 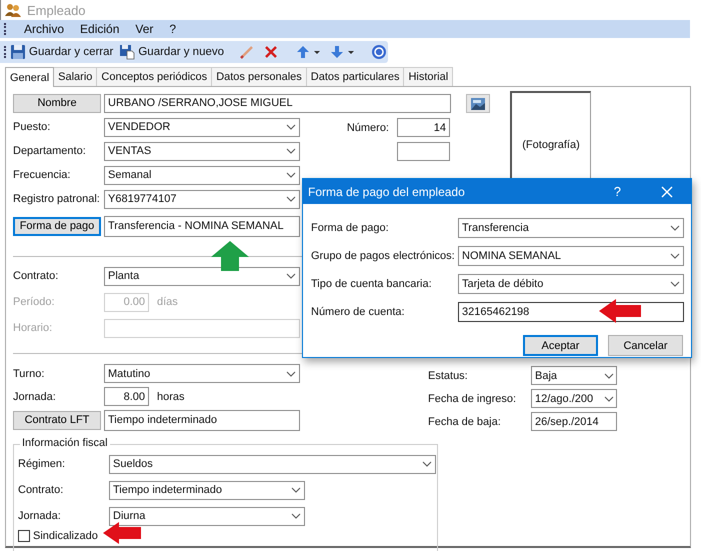 What do you see at coordinates (202, 420) in the screenshot?
I see `contract-field: Tiempo indeterminado` at bounding box center [202, 420].